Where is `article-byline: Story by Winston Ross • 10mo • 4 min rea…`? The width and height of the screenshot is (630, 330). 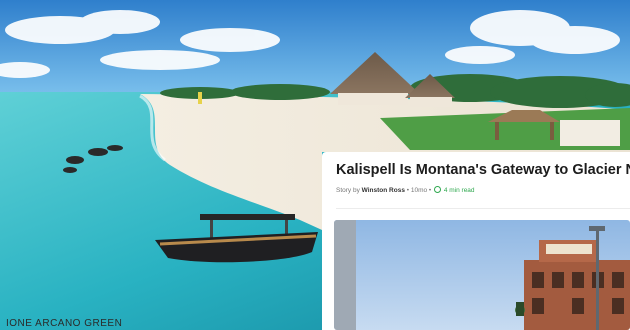 article-byline: Story by Winston Ross • 10mo • 4 min rea… is located at coordinates (405, 190).